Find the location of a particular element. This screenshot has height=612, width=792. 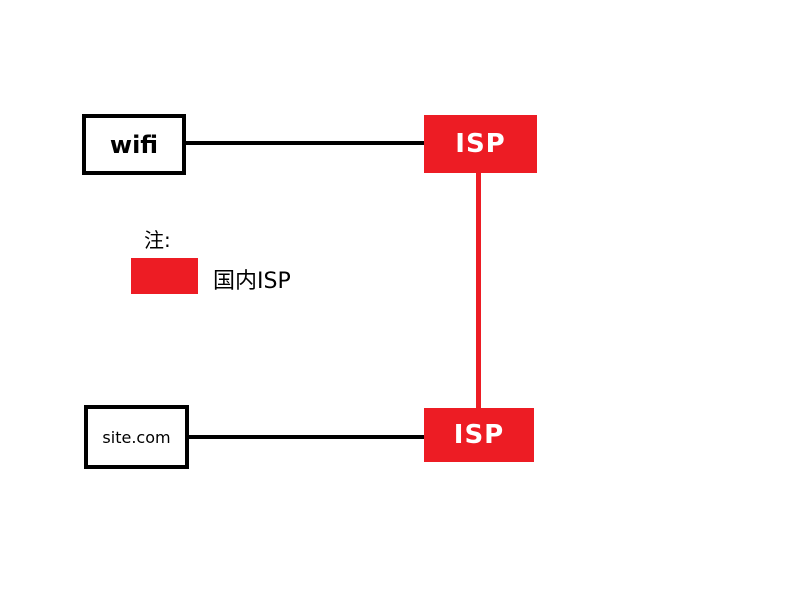

wifi-label: wifi is located at coordinates (134, 144).